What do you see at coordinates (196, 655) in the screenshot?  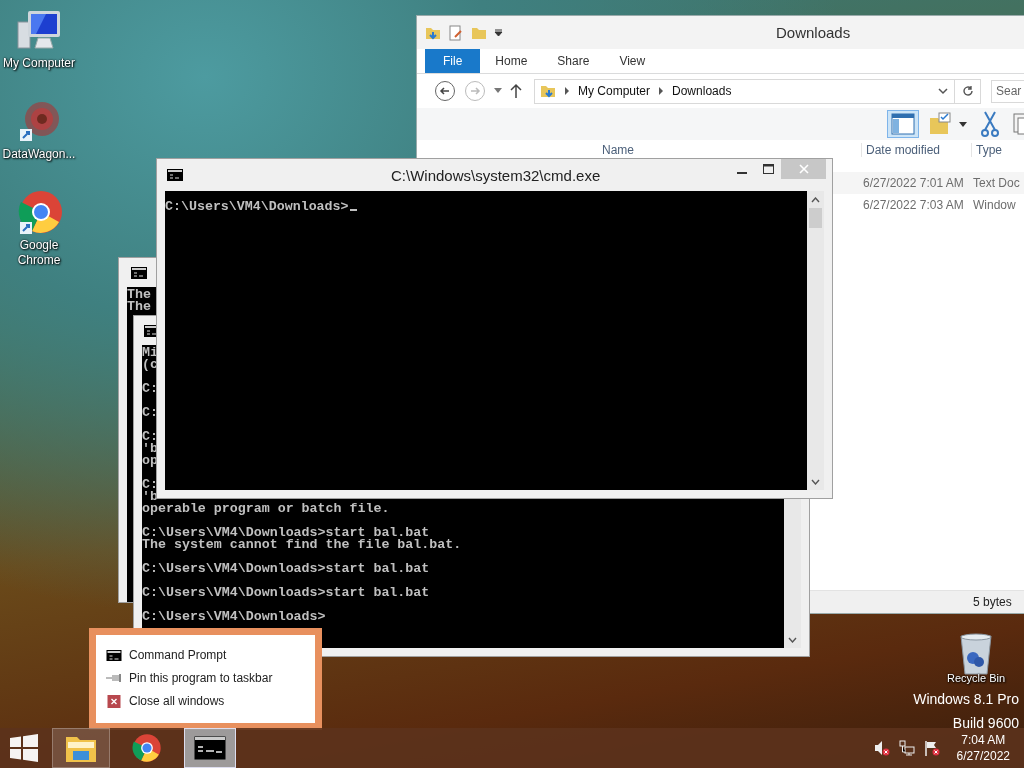 I see `jump-list-item: Command Prompt` at bounding box center [196, 655].